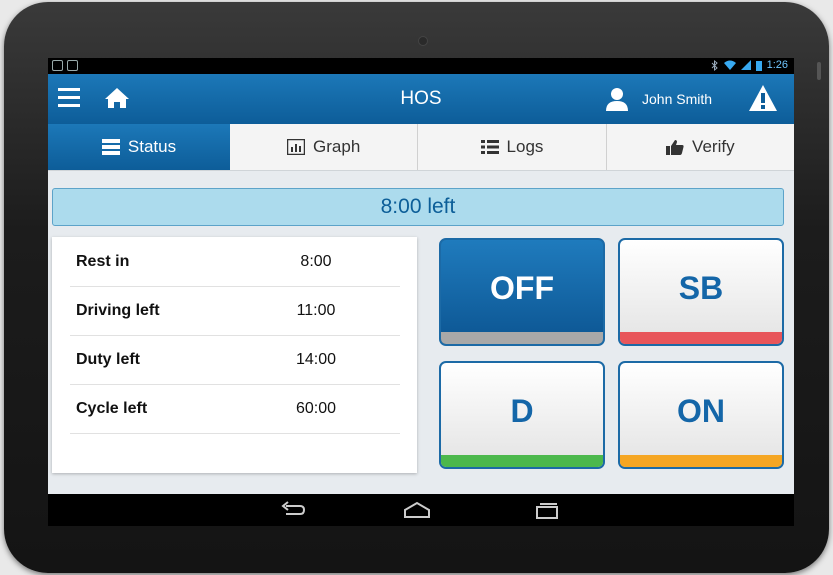 The image size is (833, 575). What do you see at coordinates (701, 461) in the screenshot?
I see `on-duty-strip` at bounding box center [701, 461].